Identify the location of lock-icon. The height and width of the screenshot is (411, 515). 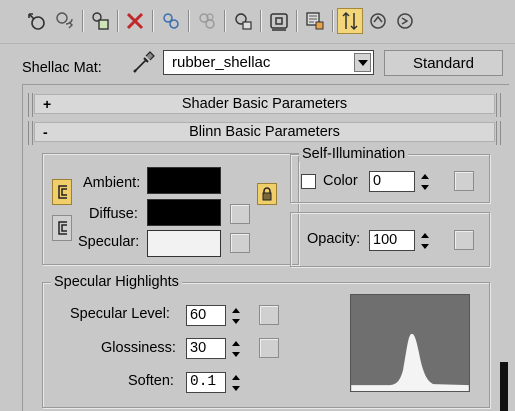
(267, 194).